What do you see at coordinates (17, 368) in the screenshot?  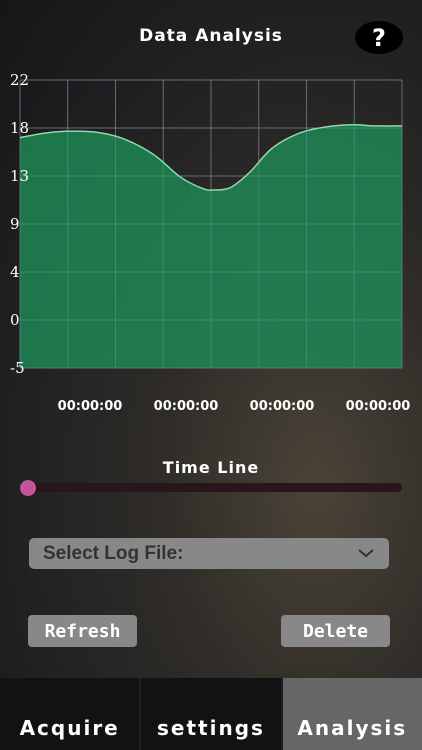 I see `y-tick-label: -5` at bounding box center [17, 368].